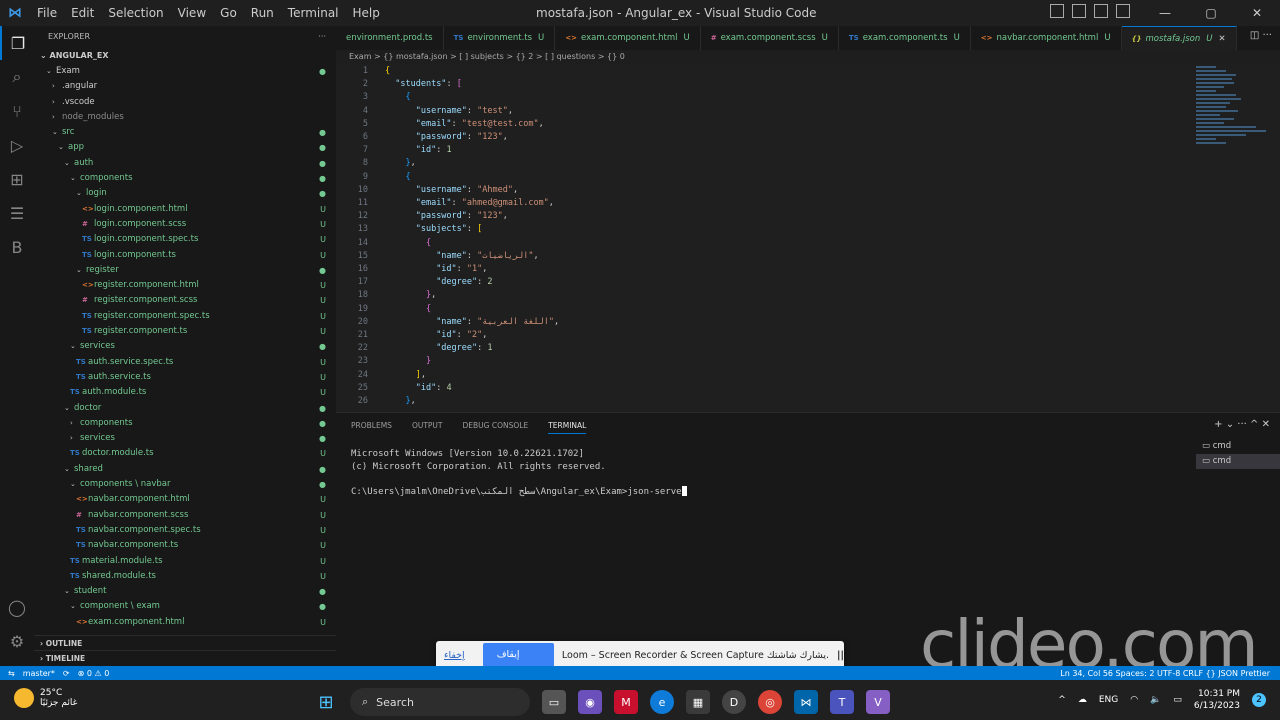 The width and height of the screenshot is (1280, 720). What do you see at coordinates (17, 247) in the screenshot?
I see `bookmark-extension-icon: B` at bounding box center [17, 247].